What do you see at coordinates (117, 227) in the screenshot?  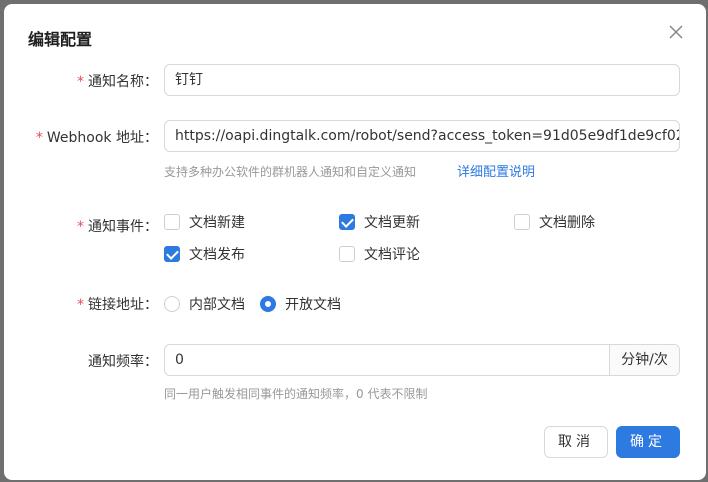 I see `events-label: * 通知事件：` at bounding box center [117, 227].